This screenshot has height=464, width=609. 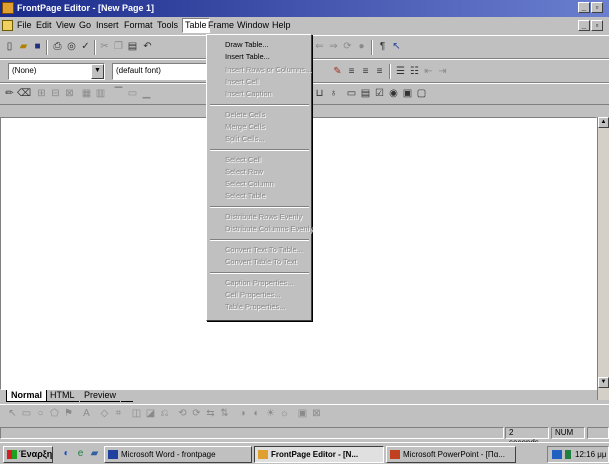 What do you see at coordinates (379, 72) in the screenshot?
I see `align-right-icon: ≡` at bounding box center [379, 72].